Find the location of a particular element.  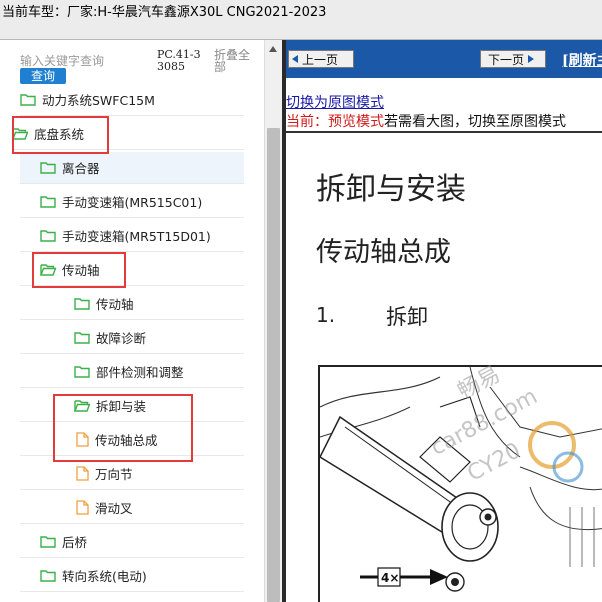

doc-title: 拆卸与安装 is located at coordinates (391, 189).